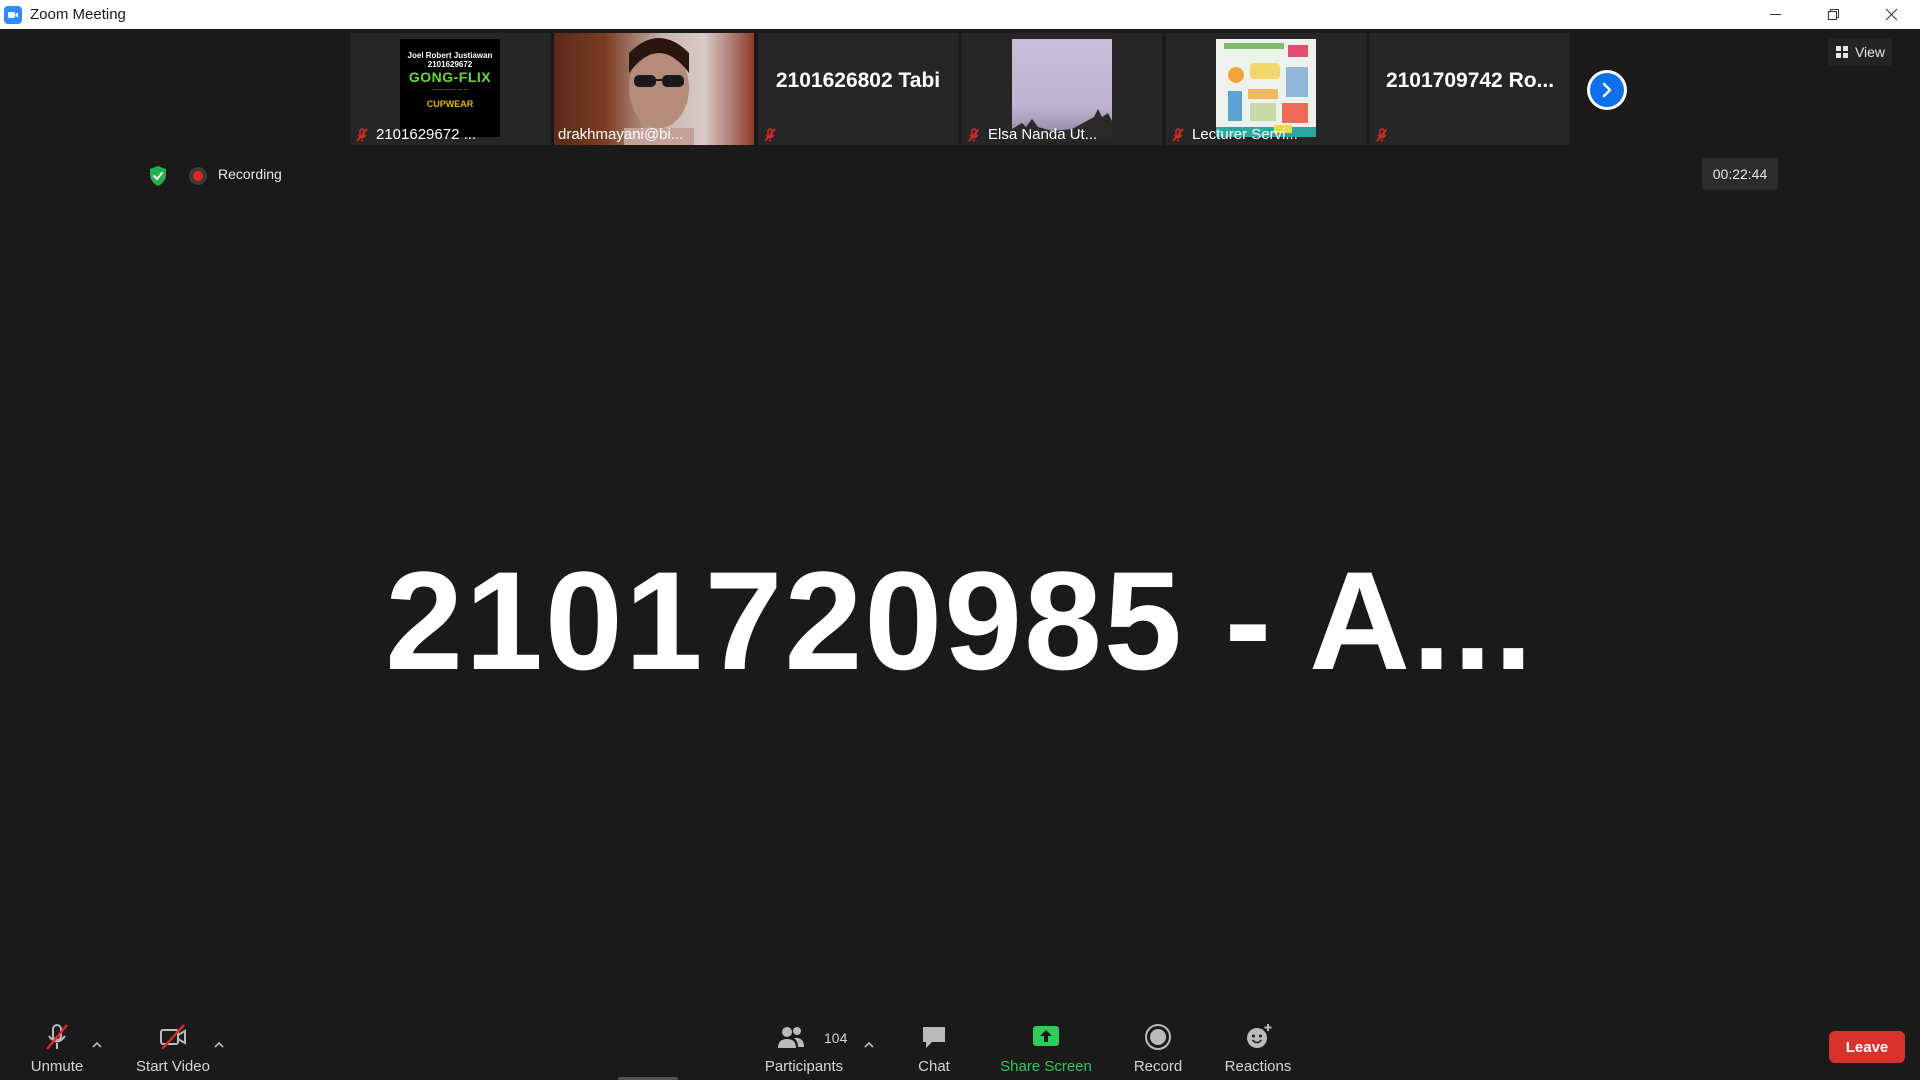 The height and width of the screenshot is (1080, 1920). Describe the element at coordinates (1046, 1036) in the screenshot. I see `share-screen-icon` at that location.